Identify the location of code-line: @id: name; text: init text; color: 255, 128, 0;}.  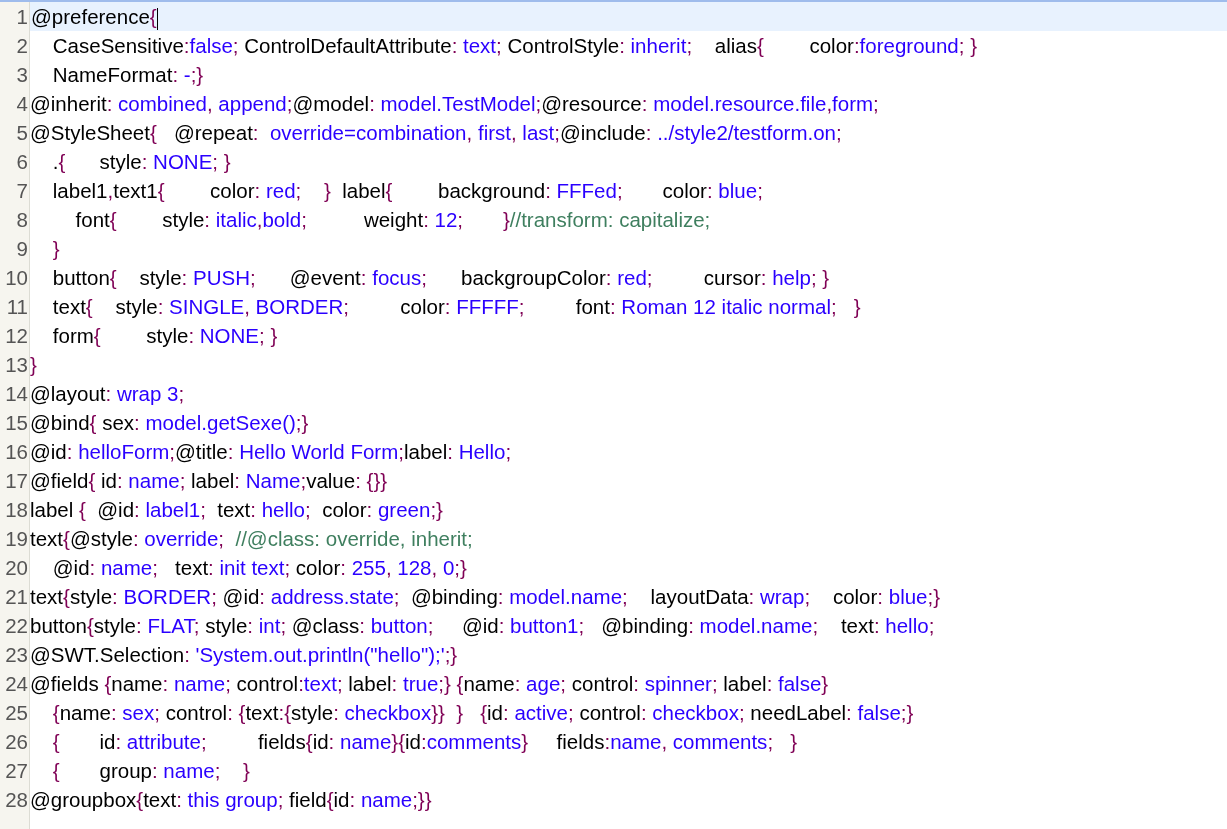
(259, 568).